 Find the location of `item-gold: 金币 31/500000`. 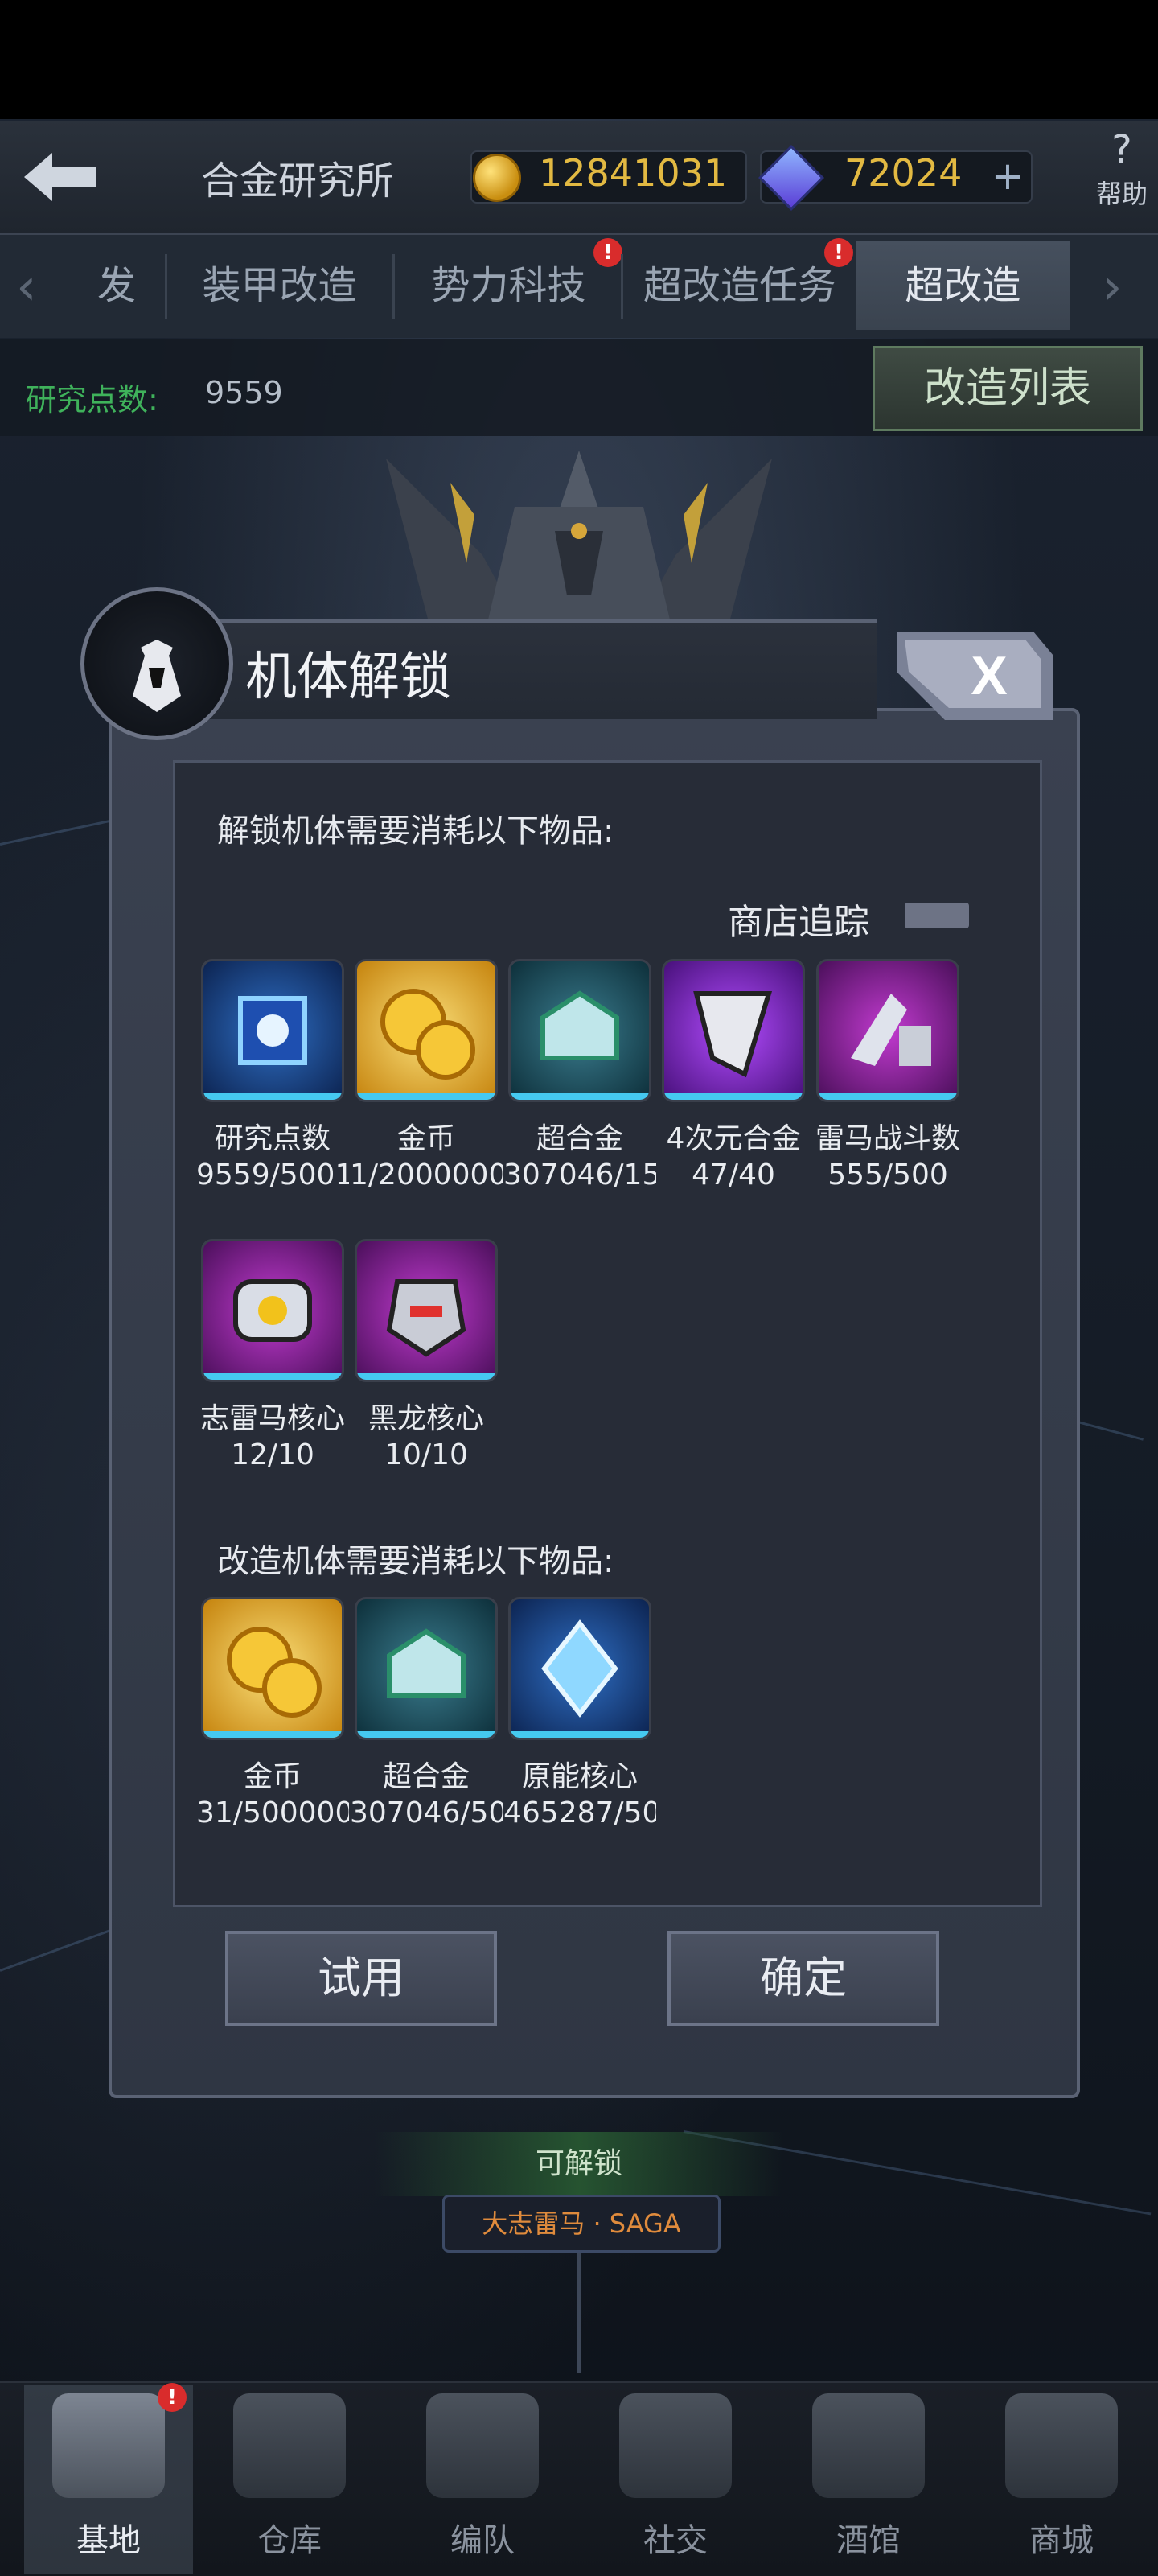

item-gold: 金币 31/500000 is located at coordinates (272, 1715).